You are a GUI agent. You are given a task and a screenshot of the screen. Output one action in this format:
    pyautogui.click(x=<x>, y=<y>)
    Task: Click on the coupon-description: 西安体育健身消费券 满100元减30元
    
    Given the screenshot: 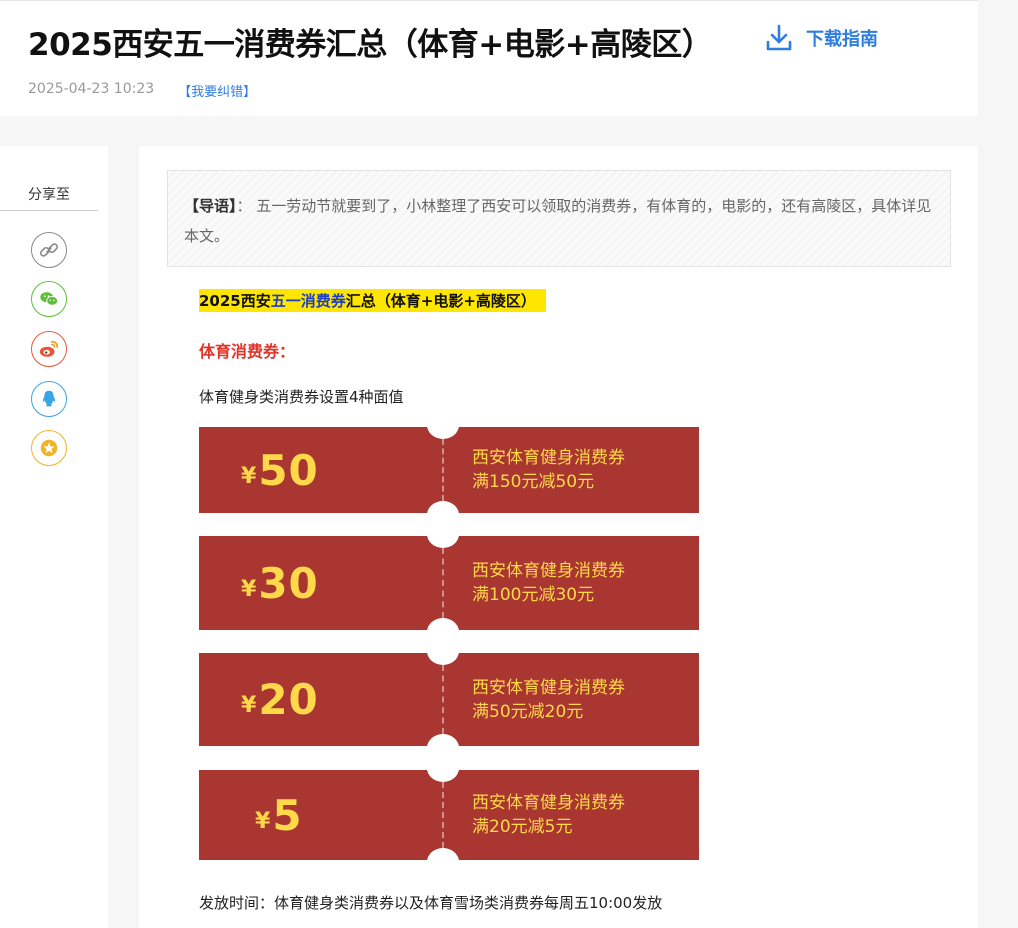 What is the action you would take?
    pyautogui.click(x=548, y=583)
    